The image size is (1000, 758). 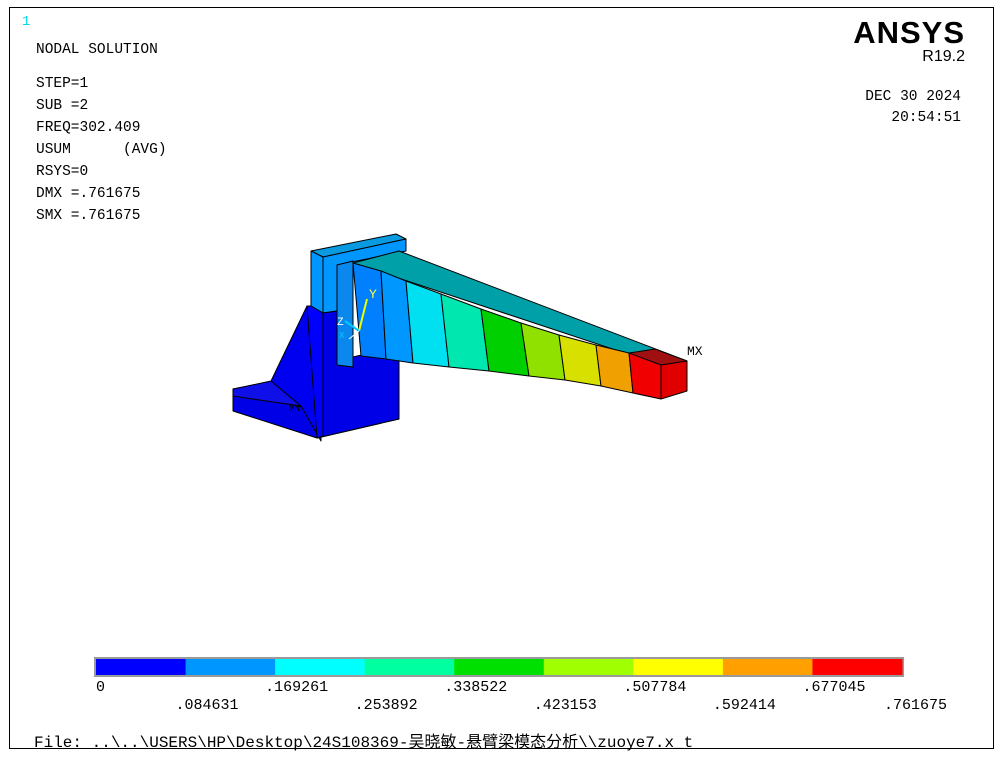 What do you see at coordinates (655, 687) in the screenshot?
I see `legend-tick-6: .507784` at bounding box center [655, 687].